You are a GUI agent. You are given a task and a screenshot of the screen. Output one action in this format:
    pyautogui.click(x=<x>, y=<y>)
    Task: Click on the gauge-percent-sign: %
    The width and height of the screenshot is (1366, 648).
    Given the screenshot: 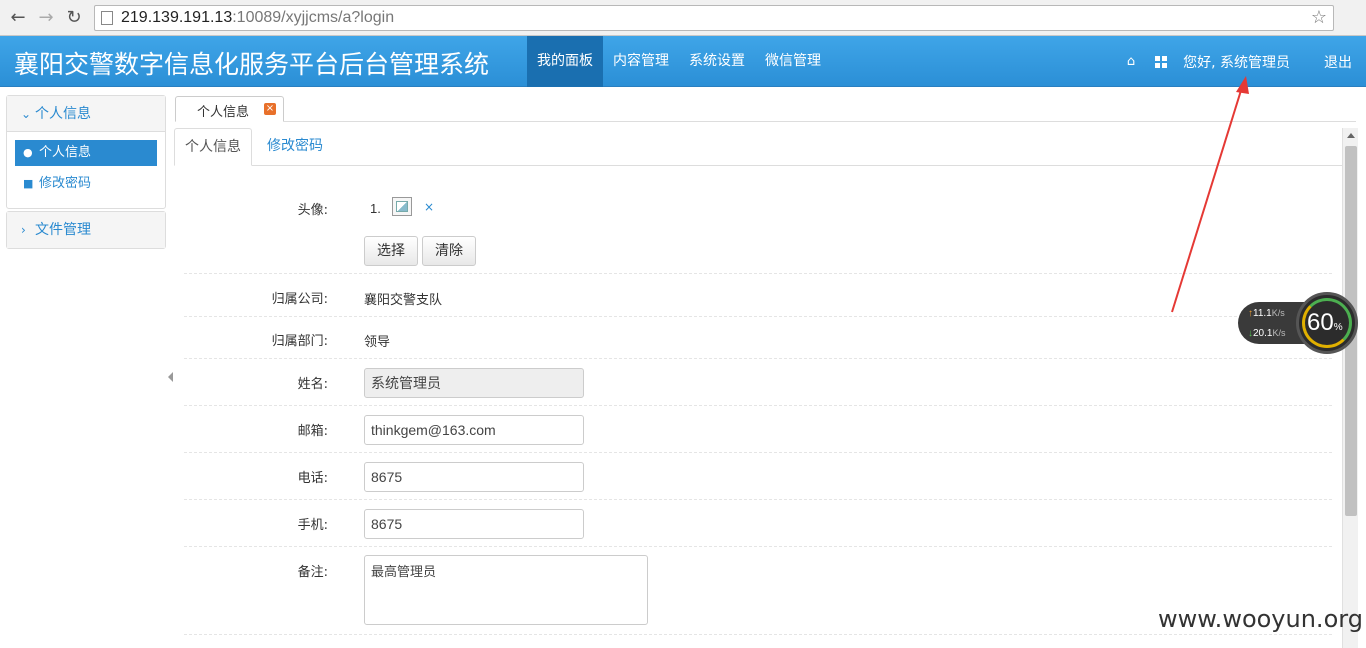 What is the action you would take?
    pyautogui.click(x=1338, y=327)
    